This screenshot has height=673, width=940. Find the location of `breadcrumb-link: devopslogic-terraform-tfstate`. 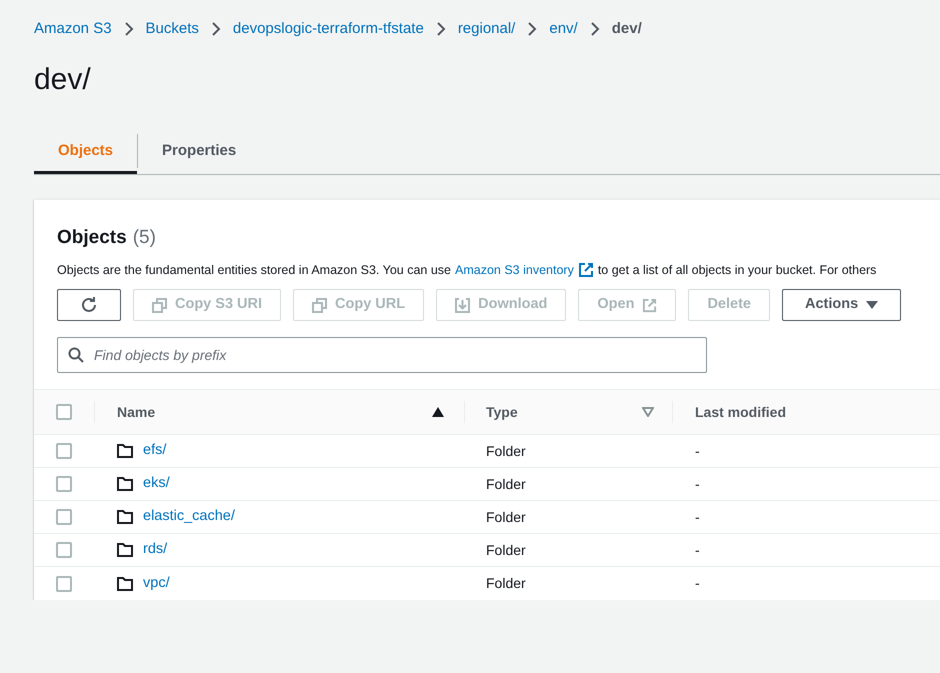

breadcrumb-link: devopslogic-terraform-tfstate is located at coordinates (328, 29).